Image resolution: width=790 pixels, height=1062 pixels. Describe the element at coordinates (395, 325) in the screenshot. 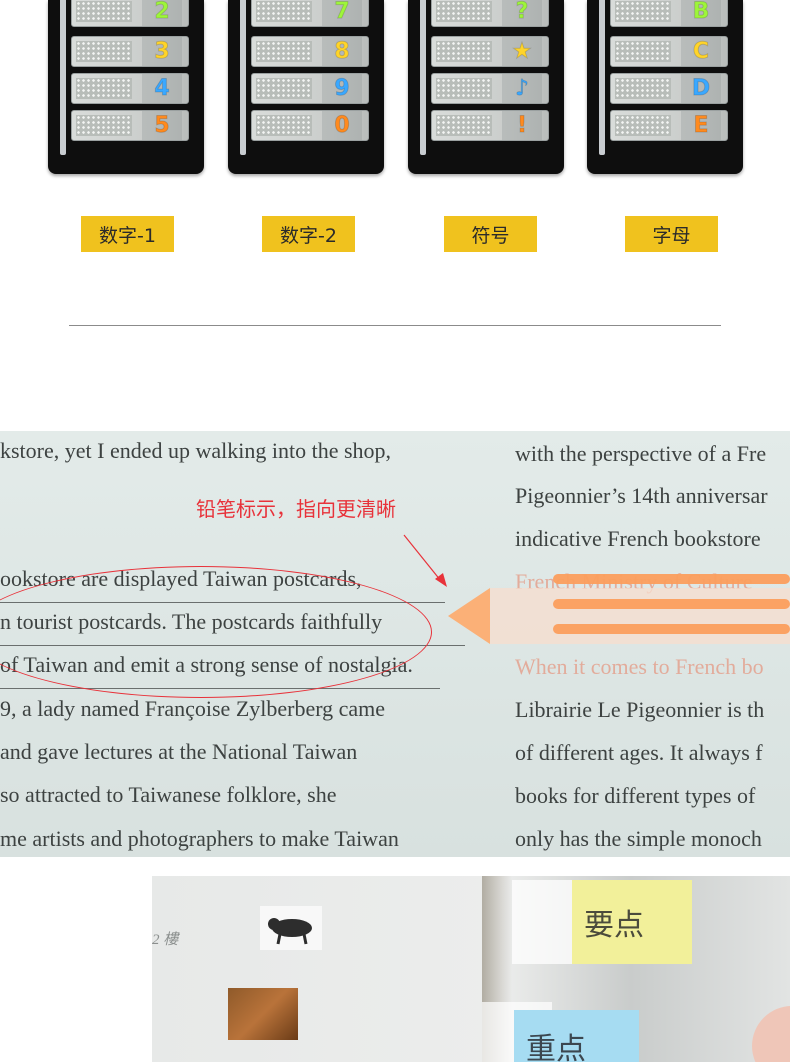

I see `section-divider` at that location.